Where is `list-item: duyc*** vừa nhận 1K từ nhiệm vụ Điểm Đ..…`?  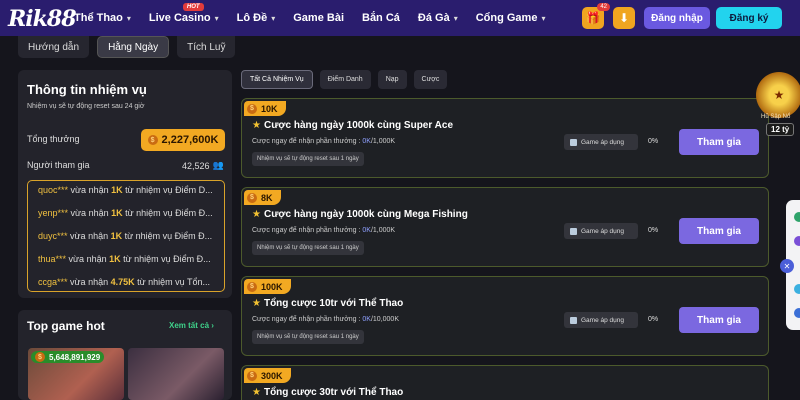
list-item: duyc*** vừa nhận 1K từ nhiệm vụ Điểm Đ..… is located at coordinates (125, 236).